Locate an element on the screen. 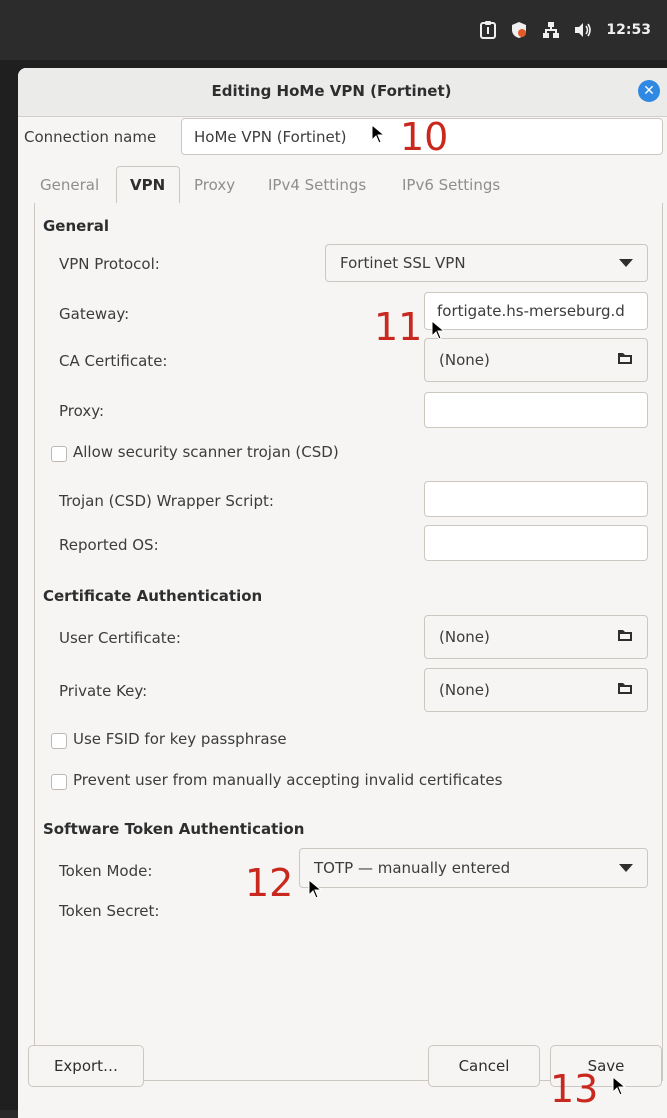 This screenshot has height=1118, width=667. ca-certificate-value: (None) is located at coordinates (464, 360).